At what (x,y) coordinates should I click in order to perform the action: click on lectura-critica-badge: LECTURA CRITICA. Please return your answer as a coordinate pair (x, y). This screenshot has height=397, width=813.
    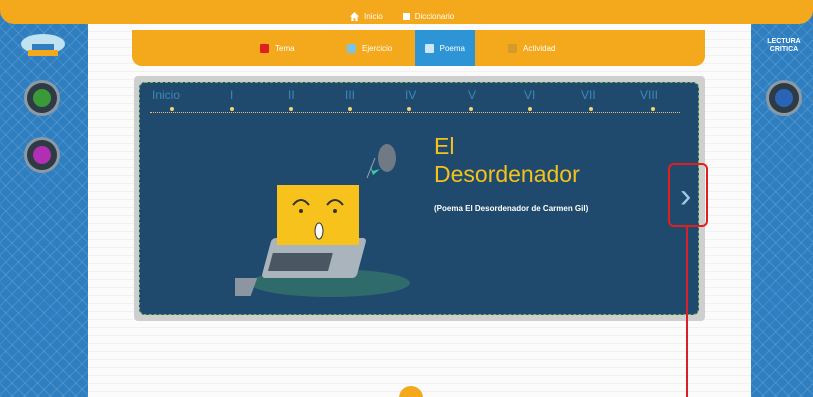
    Looking at the image, I should click on (784, 45).